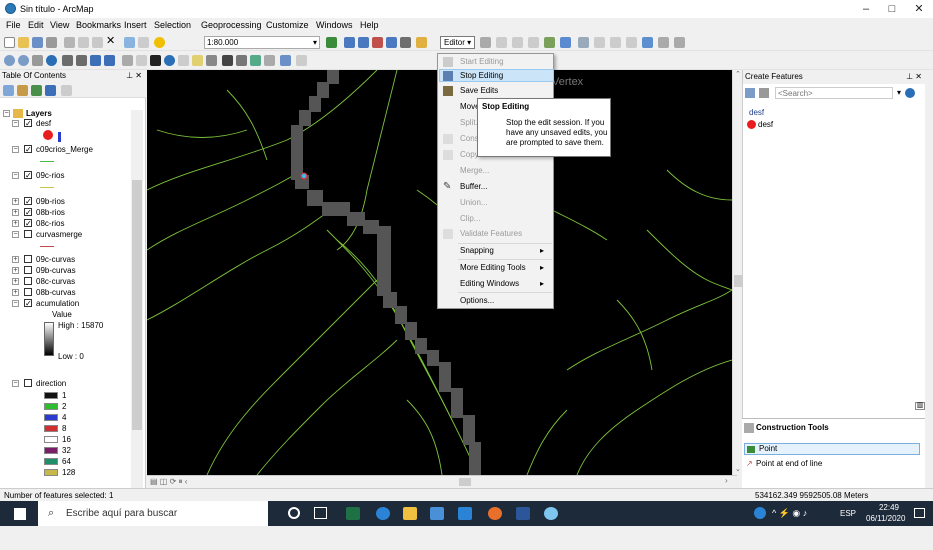 This screenshot has height=550, width=933. What do you see at coordinates (98, 25) in the screenshot?
I see `menu-bookmarks: Bookmarks` at bounding box center [98, 25].